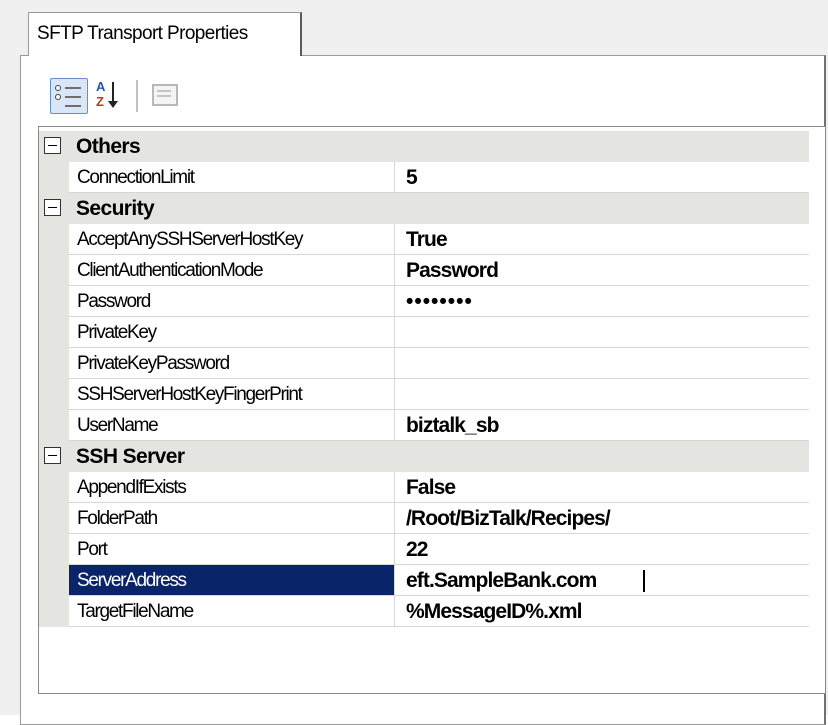 The width and height of the screenshot is (828, 725). Describe the element at coordinates (424, 208) in the screenshot. I see `category-security: Security` at that location.